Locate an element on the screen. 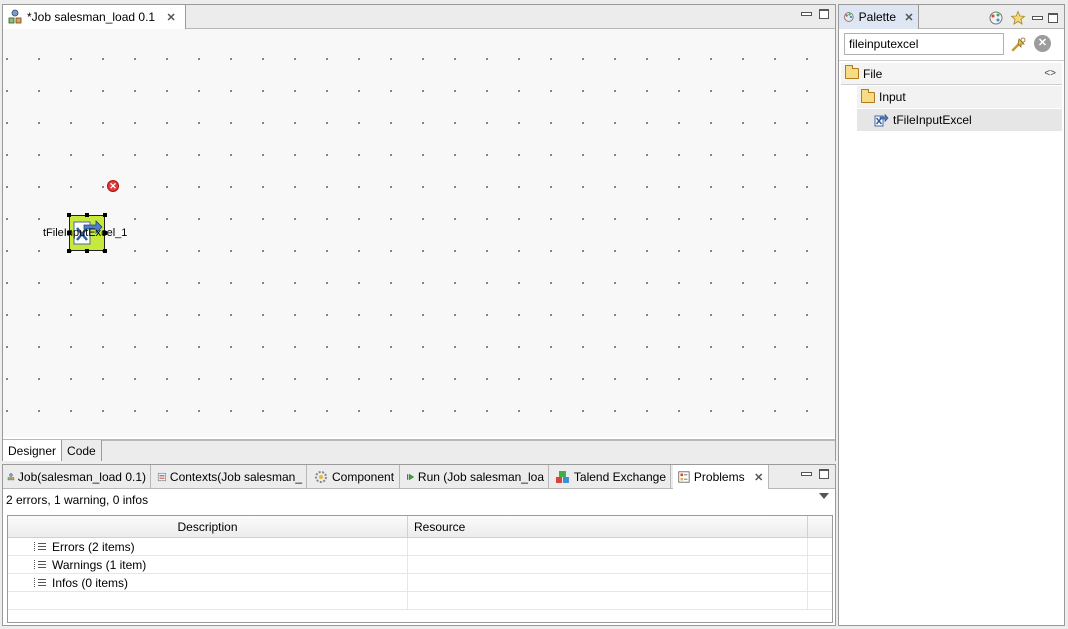 This screenshot has width=1068, height=629. row-description: Errors (2 items) is located at coordinates (208, 546).